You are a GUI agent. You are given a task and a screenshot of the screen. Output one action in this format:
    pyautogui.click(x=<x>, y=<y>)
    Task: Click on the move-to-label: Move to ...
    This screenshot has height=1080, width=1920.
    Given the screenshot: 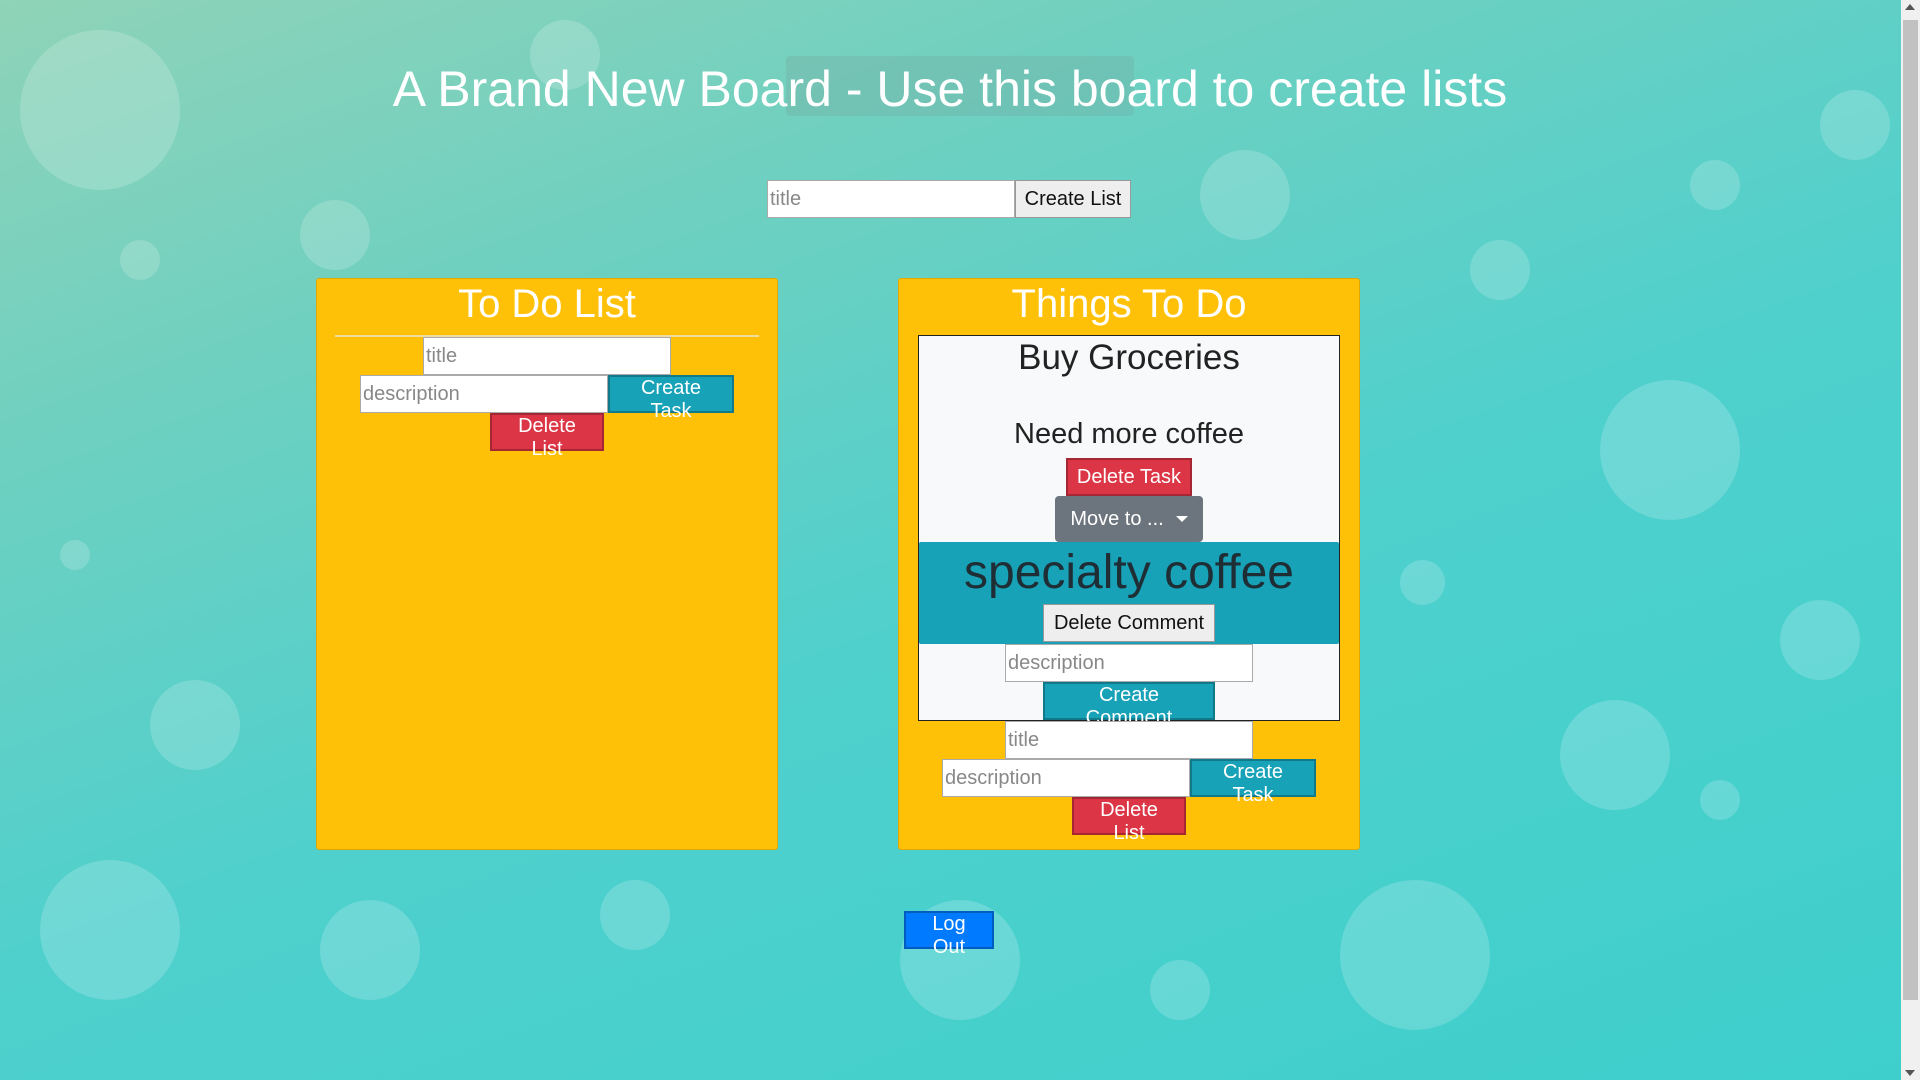 What is the action you would take?
    pyautogui.click(x=1117, y=518)
    